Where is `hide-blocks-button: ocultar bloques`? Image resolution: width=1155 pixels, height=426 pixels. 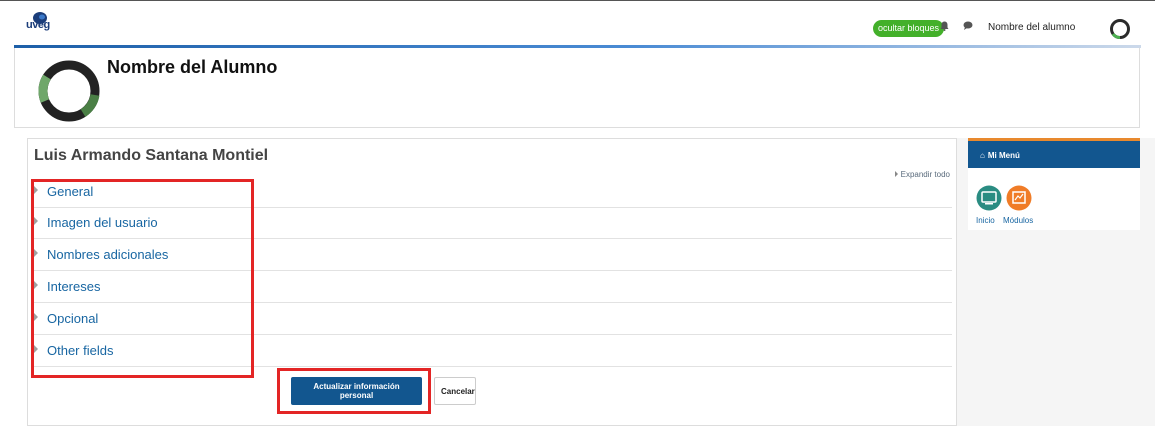 hide-blocks-button: ocultar bloques is located at coordinates (909, 28).